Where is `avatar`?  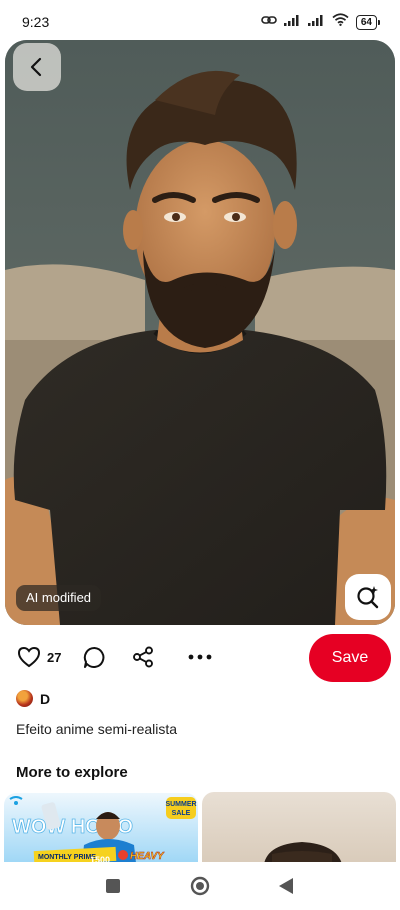 avatar is located at coordinates (24, 698).